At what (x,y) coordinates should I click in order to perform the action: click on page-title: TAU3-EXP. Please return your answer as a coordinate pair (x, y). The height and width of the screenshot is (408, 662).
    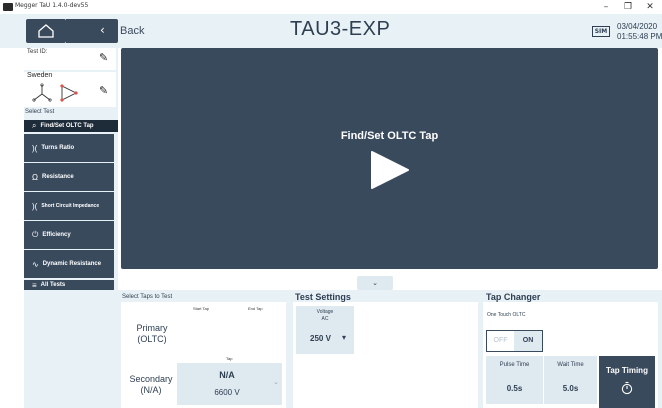
    Looking at the image, I should click on (340, 29).